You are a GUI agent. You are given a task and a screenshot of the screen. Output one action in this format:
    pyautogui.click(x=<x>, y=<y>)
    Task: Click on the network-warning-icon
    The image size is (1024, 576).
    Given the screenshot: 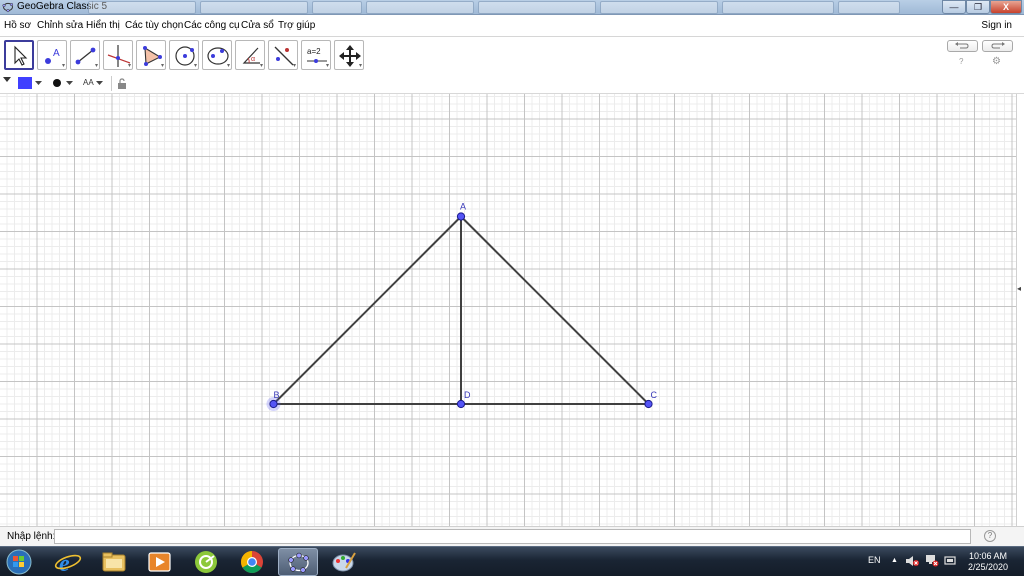 What is the action you would take?
    pyautogui.click(x=932, y=560)
    